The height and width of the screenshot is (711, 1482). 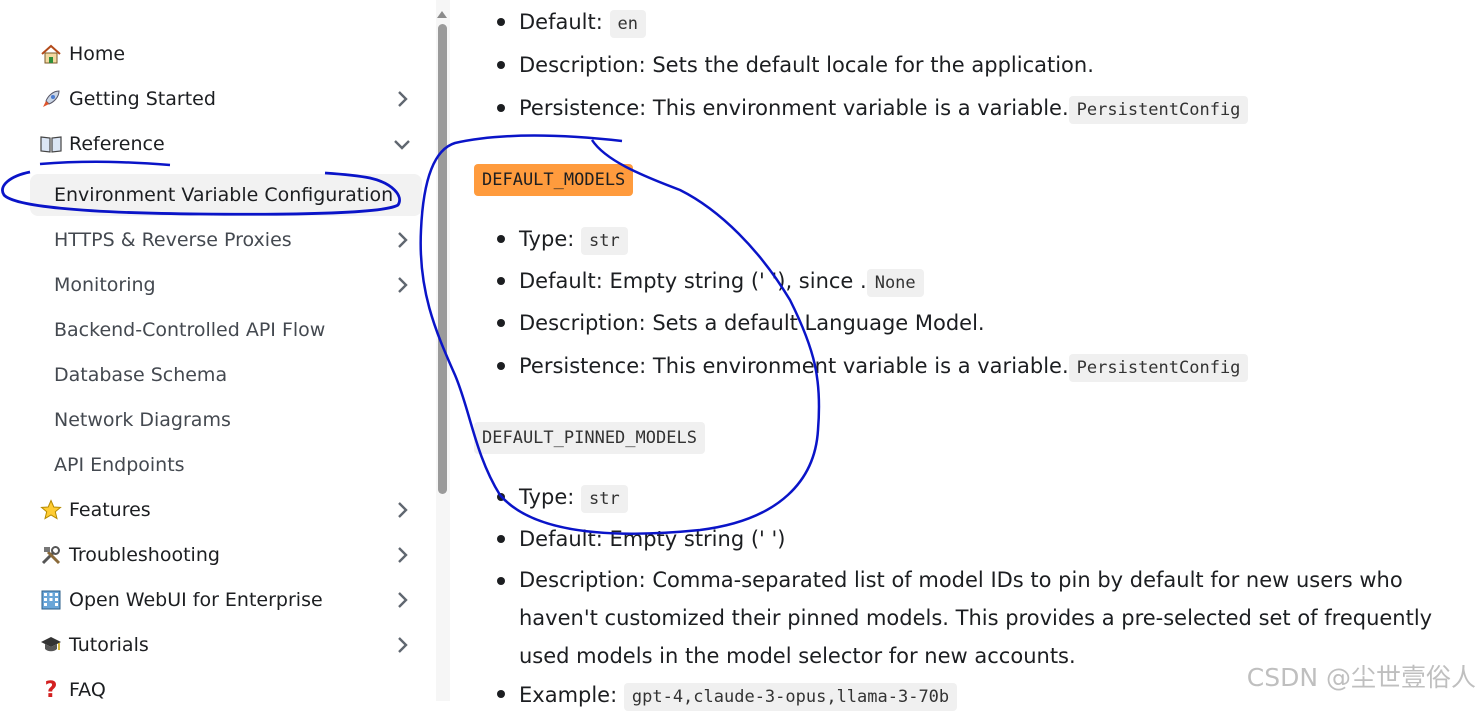 I want to click on sidebar-item-features: Features, so click(x=226, y=510).